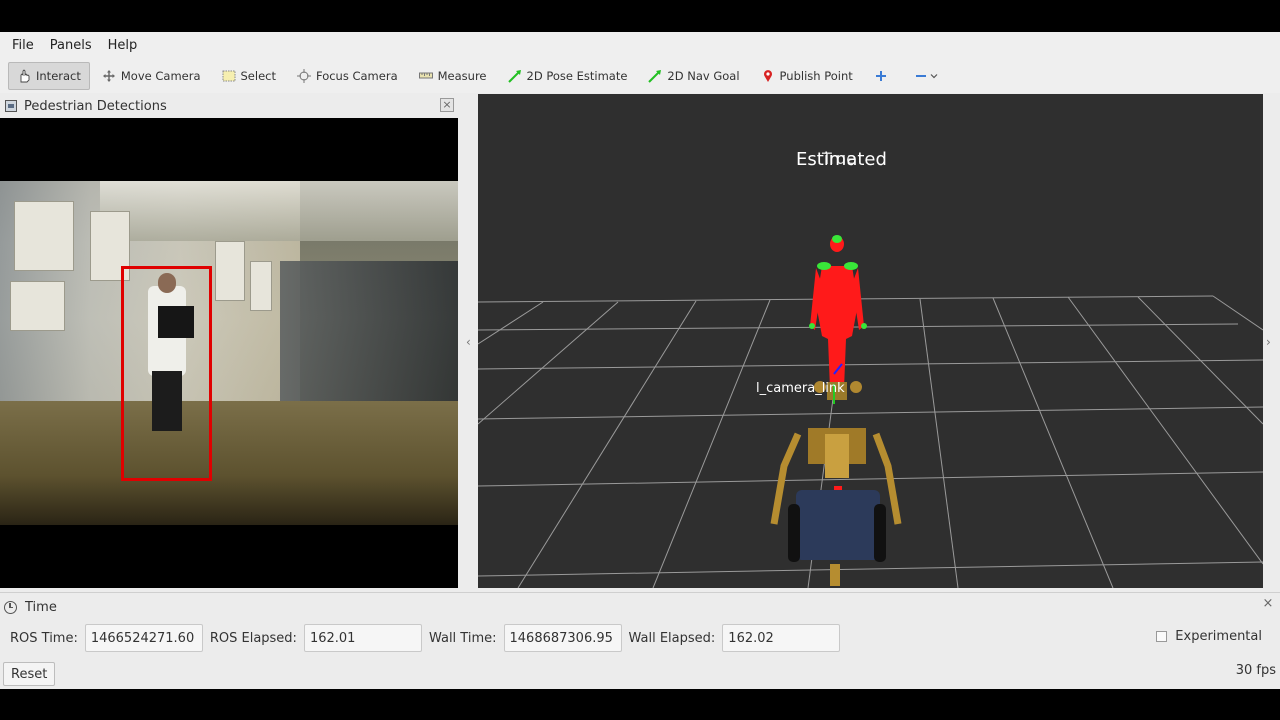  I want to click on wall-time-label: Wall Time:, so click(462, 638).